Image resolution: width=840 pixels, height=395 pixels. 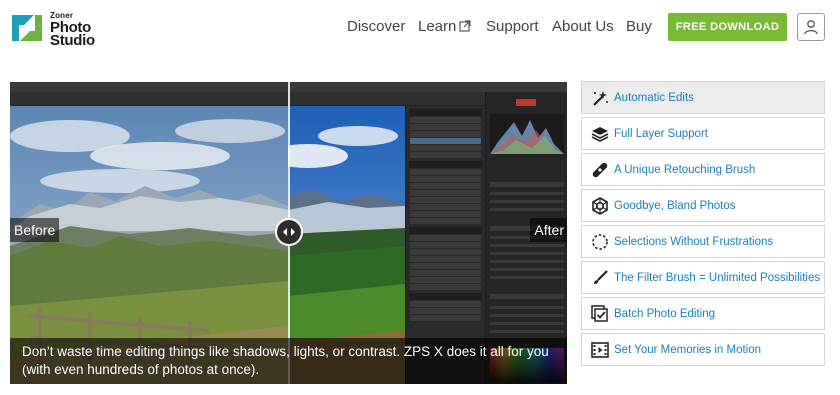 I want to click on feature-batch-editing: Batch Photo Editing, so click(x=703, y=313).